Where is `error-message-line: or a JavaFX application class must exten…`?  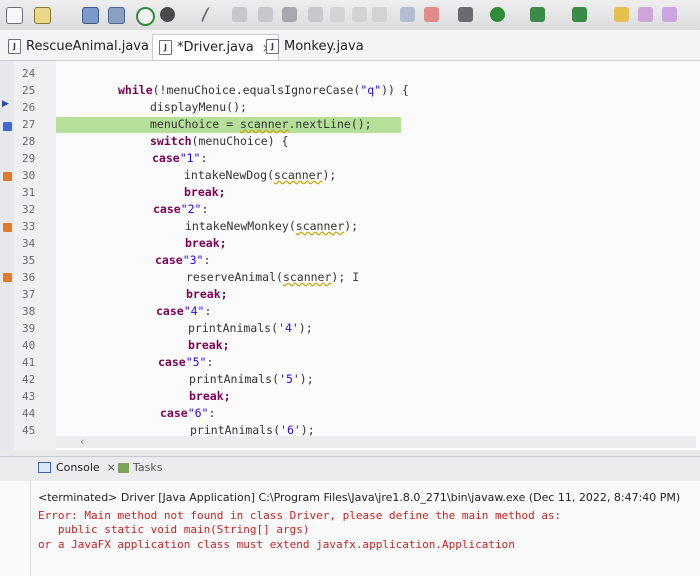
error-message-line: or a JavaFX application class must exten… is located at coordinates (276, 544).